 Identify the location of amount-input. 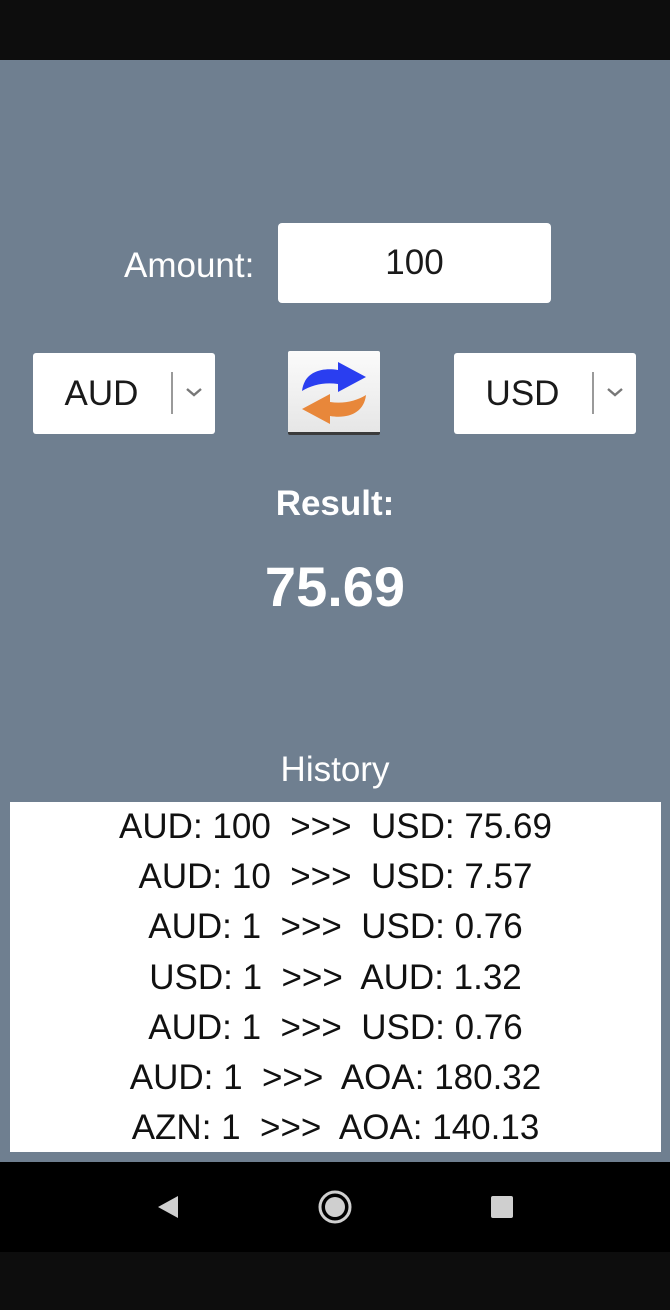
(414, 263).